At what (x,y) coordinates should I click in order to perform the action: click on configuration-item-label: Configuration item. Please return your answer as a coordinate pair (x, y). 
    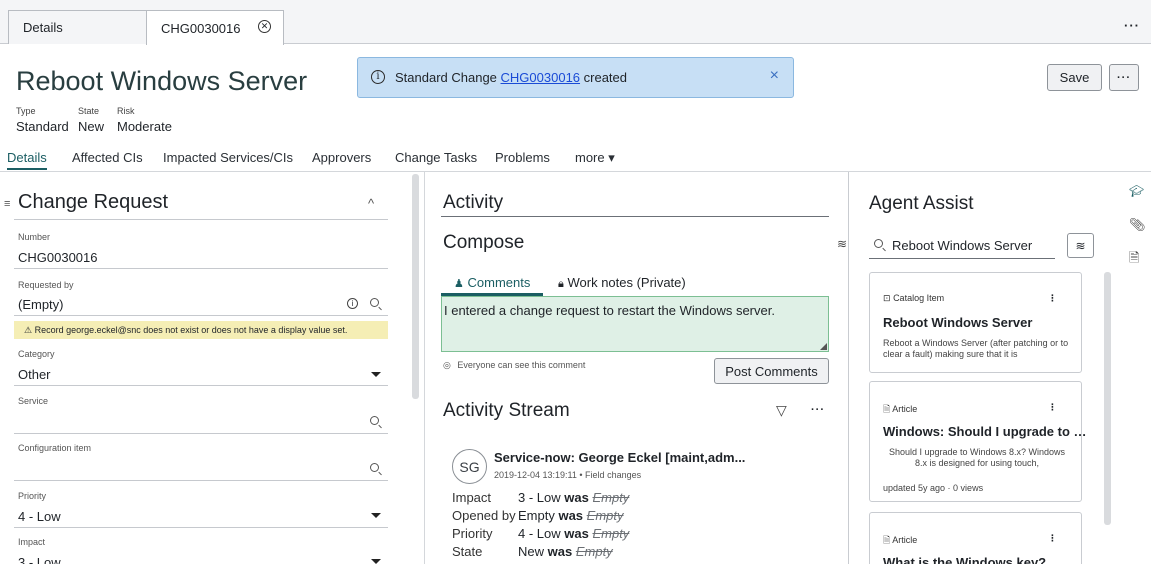
    Looking at the image, I should click on (55, 448).